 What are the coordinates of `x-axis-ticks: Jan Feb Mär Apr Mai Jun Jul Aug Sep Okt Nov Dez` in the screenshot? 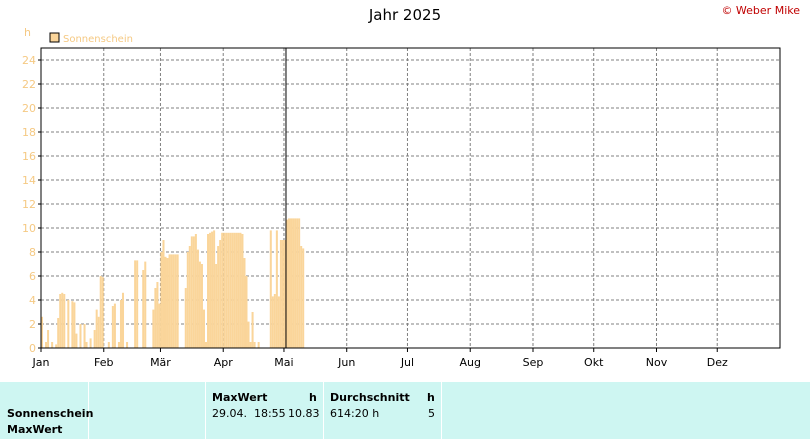 It's located at (380, 358).